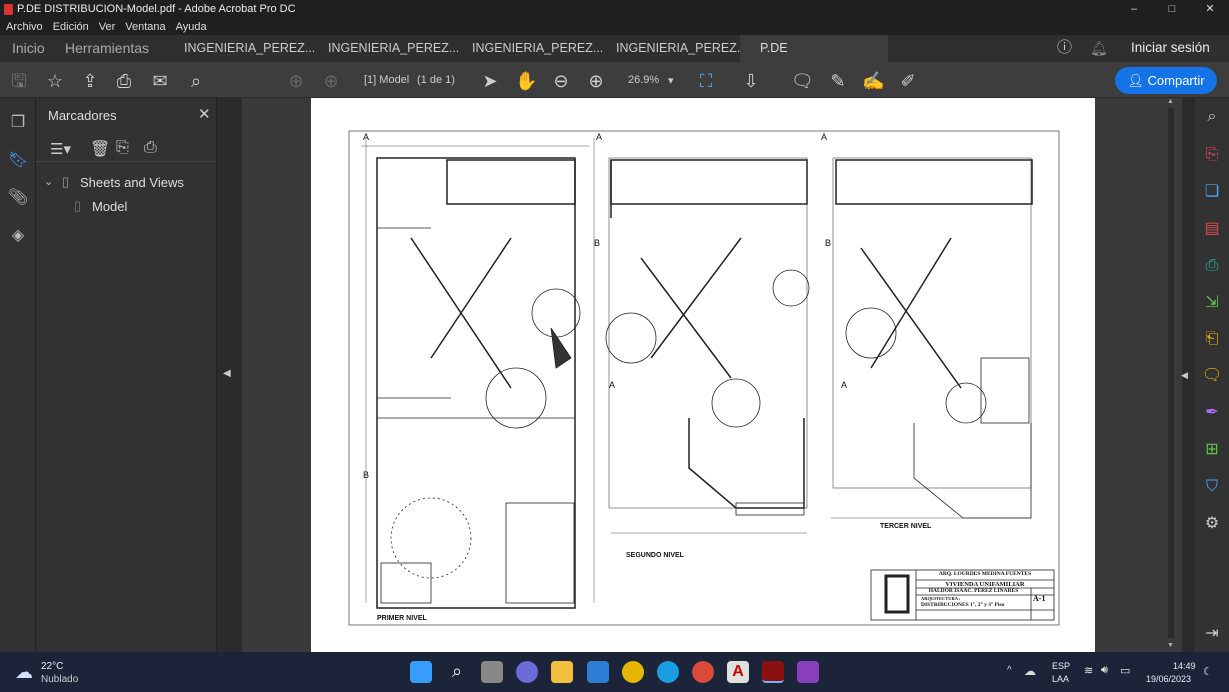  Describe the element at coordinates (90, 81) in the screenshot. I see `cloud-upload-icon: ⇪` at that location.